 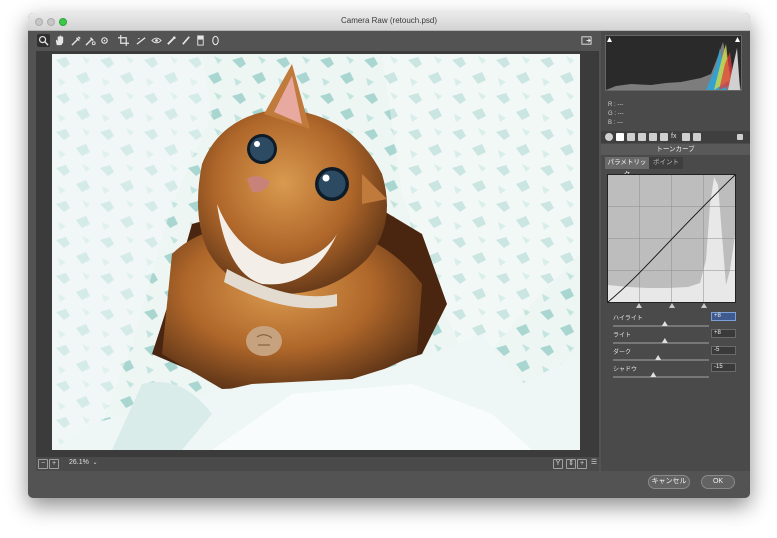 What do you see at coordinates (653, 374) in the screenshot?
I see `shadows-slider-thumb` at bounding box center [653, 374].